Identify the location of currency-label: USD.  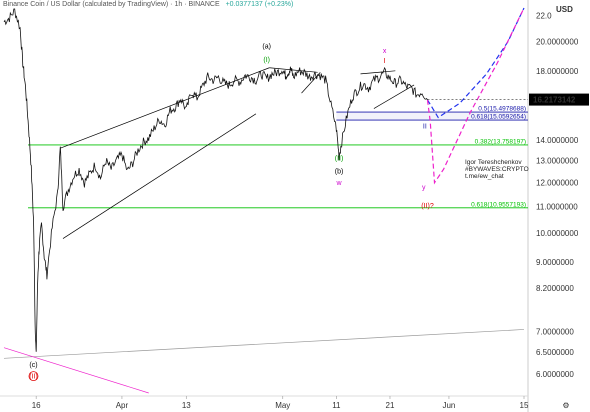
(564, 9).